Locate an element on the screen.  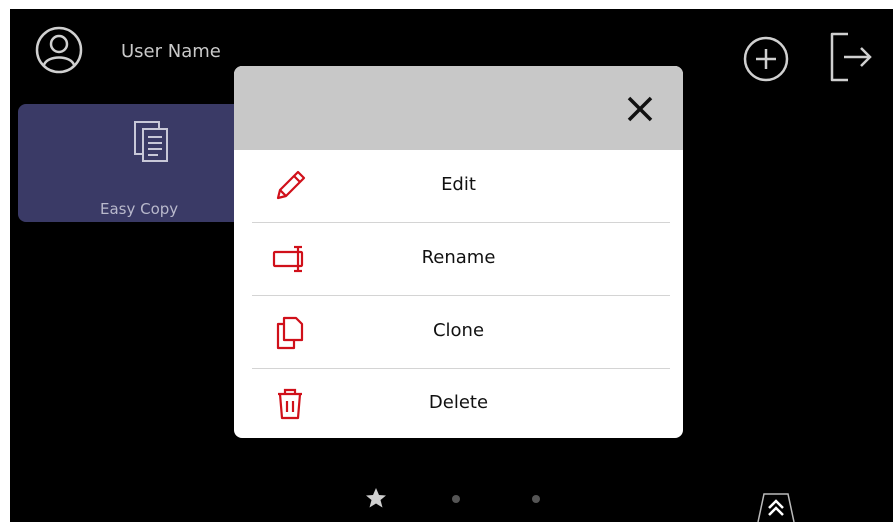
menu-item-label: Edit is located at coordinates (458, 184).